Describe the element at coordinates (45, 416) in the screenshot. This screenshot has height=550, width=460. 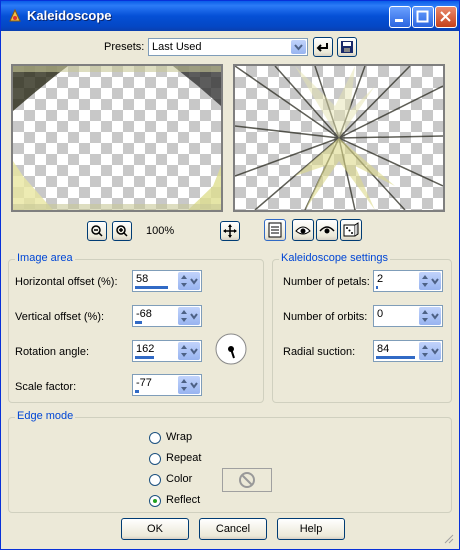
I see `edge-mode-title: Edge mode` at that location.